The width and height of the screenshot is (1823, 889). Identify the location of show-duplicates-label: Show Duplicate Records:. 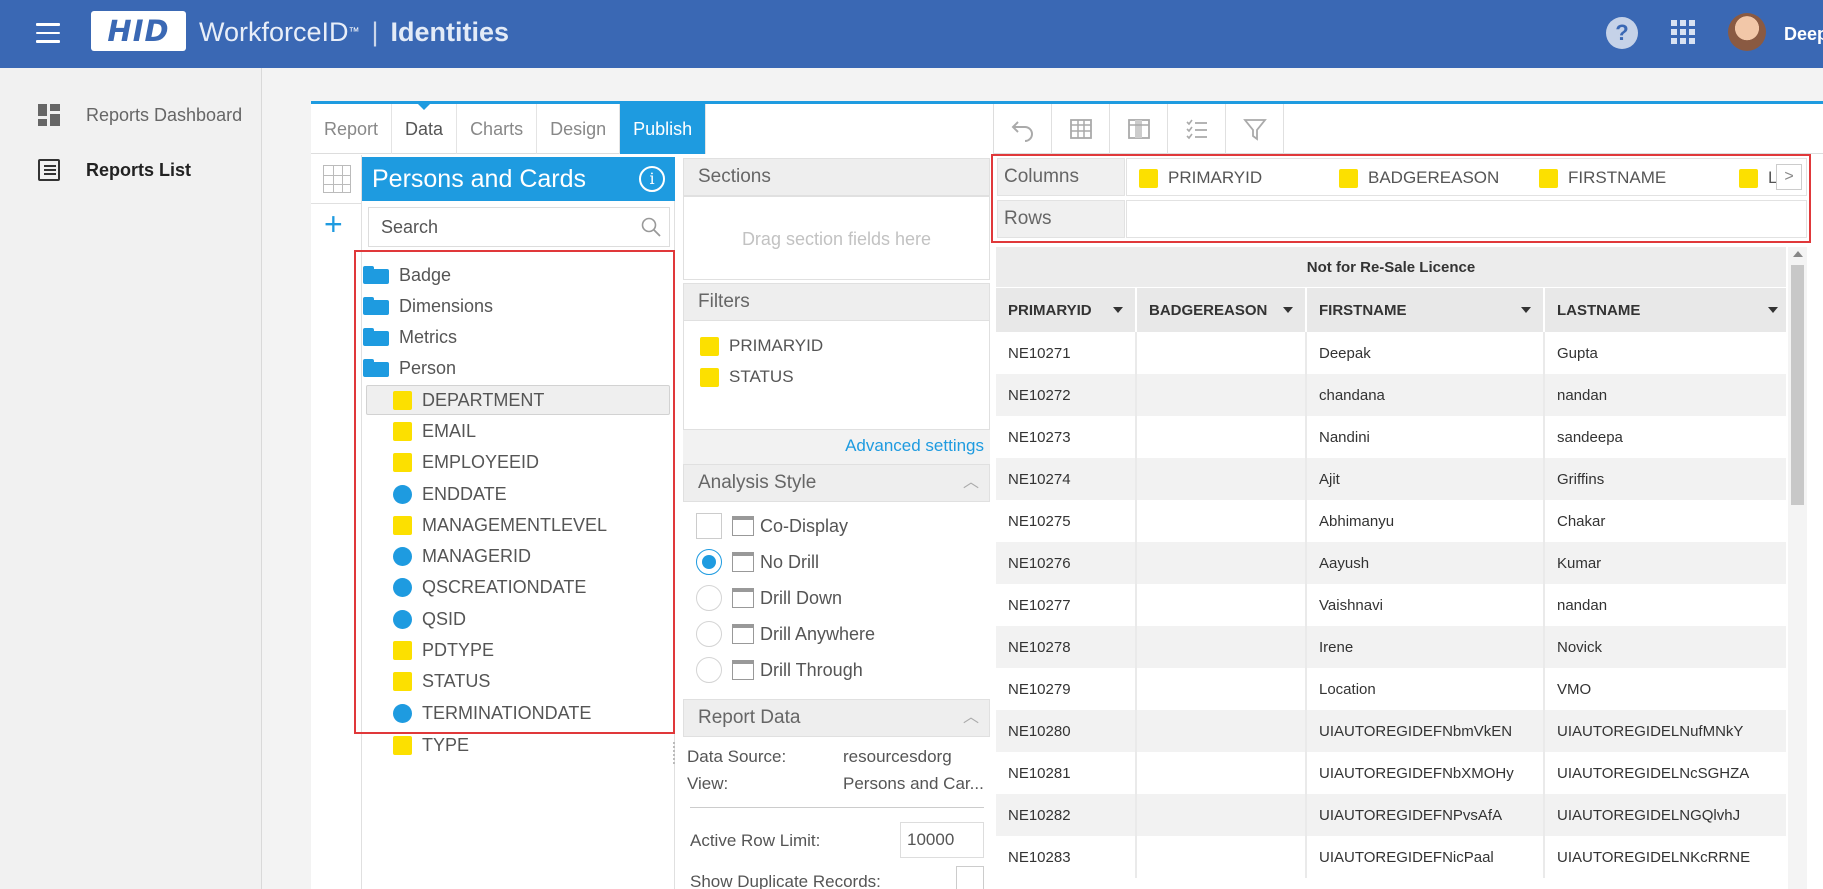
(785, 880).